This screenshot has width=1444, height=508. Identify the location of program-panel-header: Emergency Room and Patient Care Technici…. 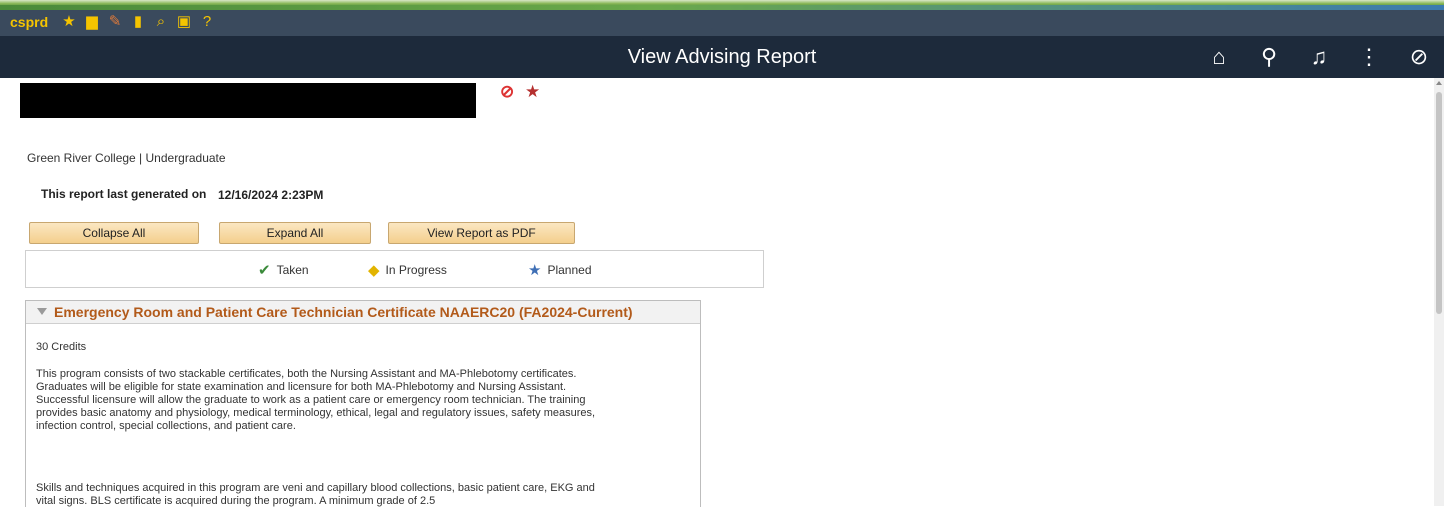
(363, 312).